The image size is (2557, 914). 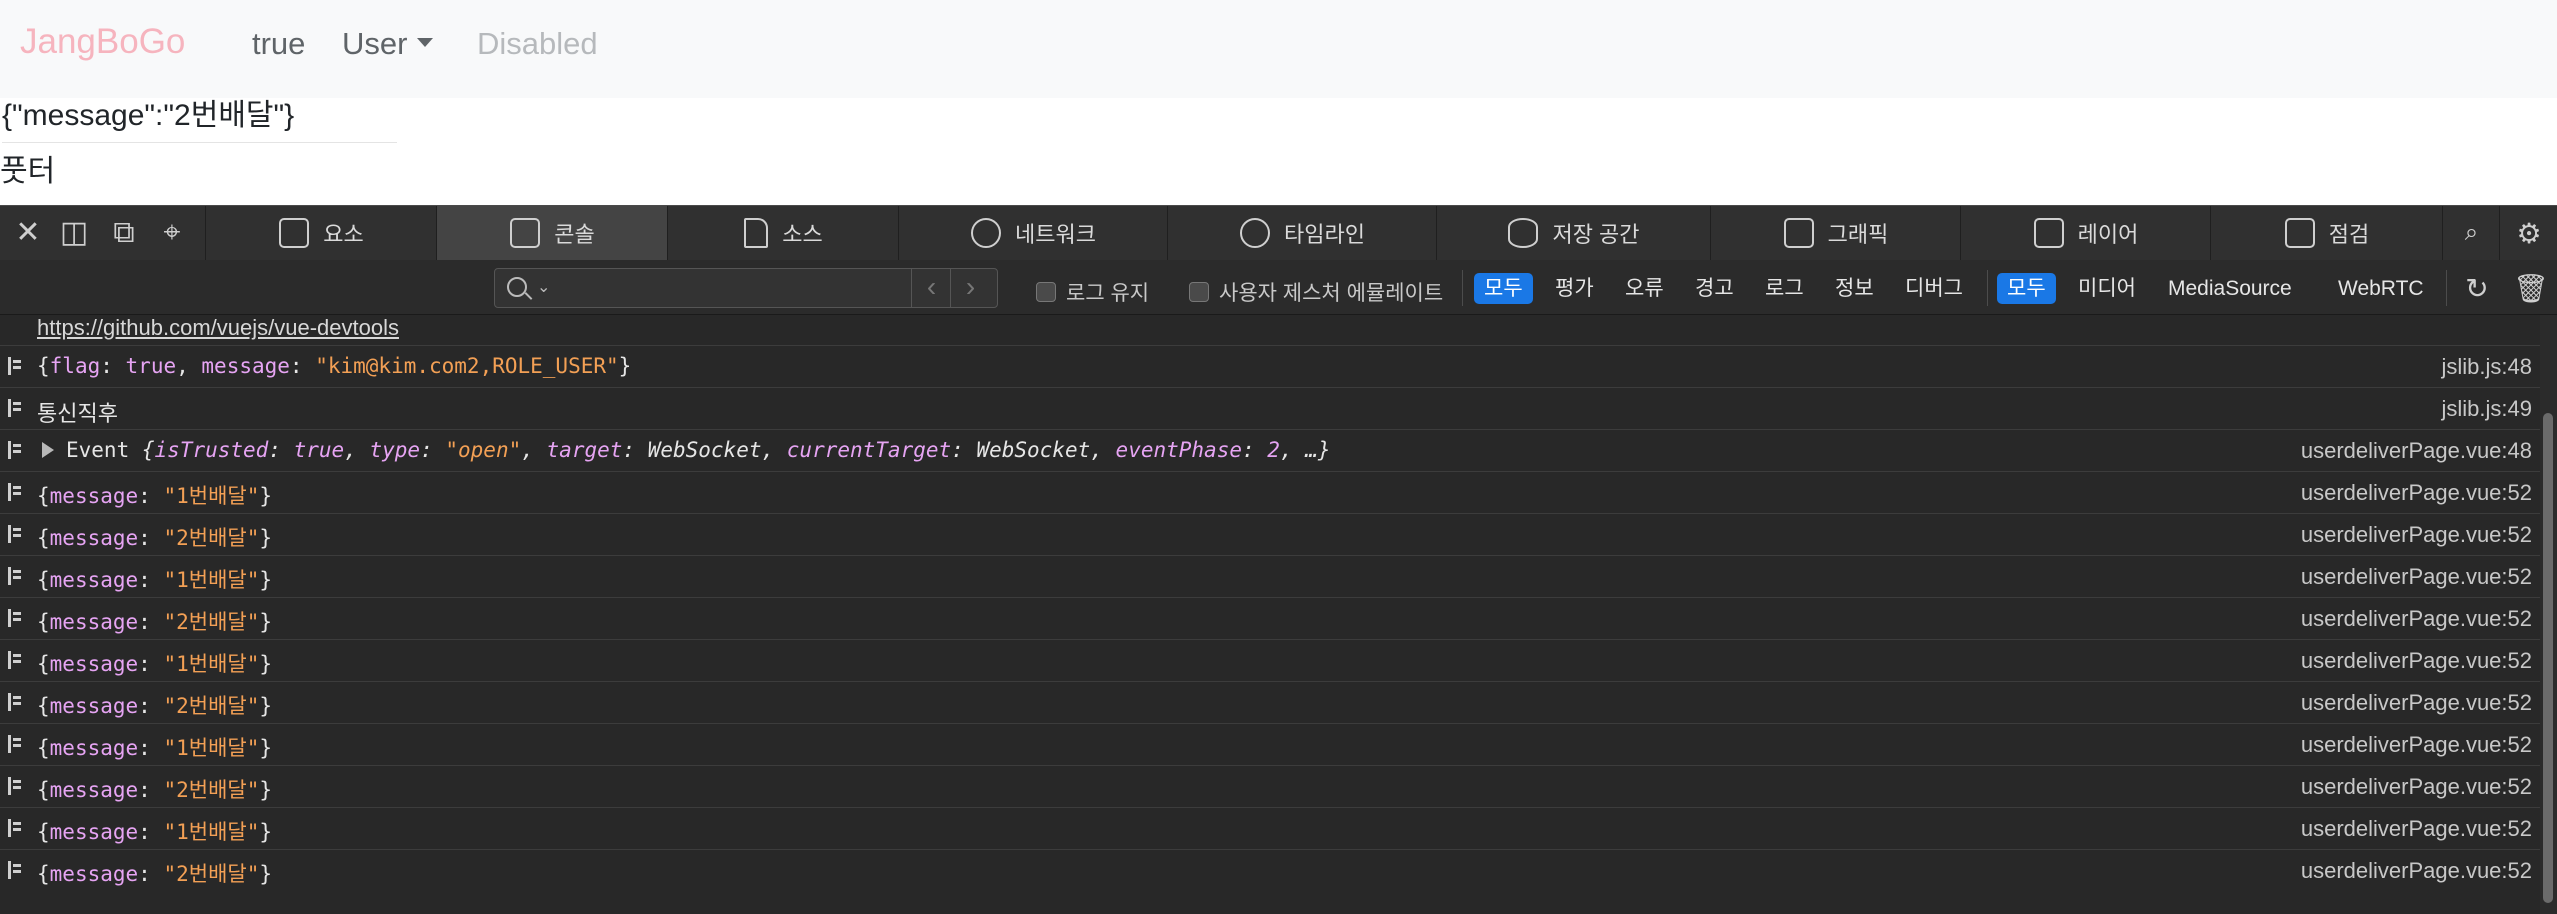 I want to click on filter-all-sources: 모두, so click(x=2026, y=288).